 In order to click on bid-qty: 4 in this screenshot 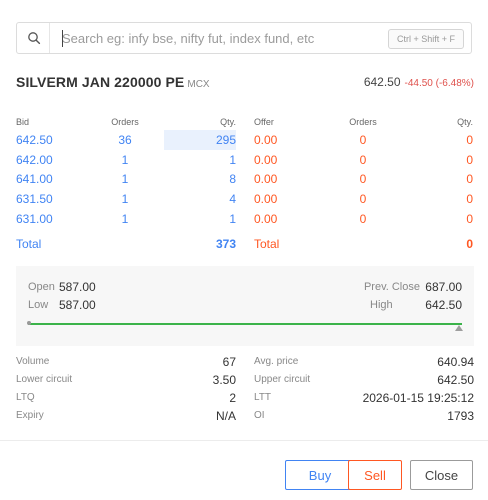, I will do `click(232, 199)`.